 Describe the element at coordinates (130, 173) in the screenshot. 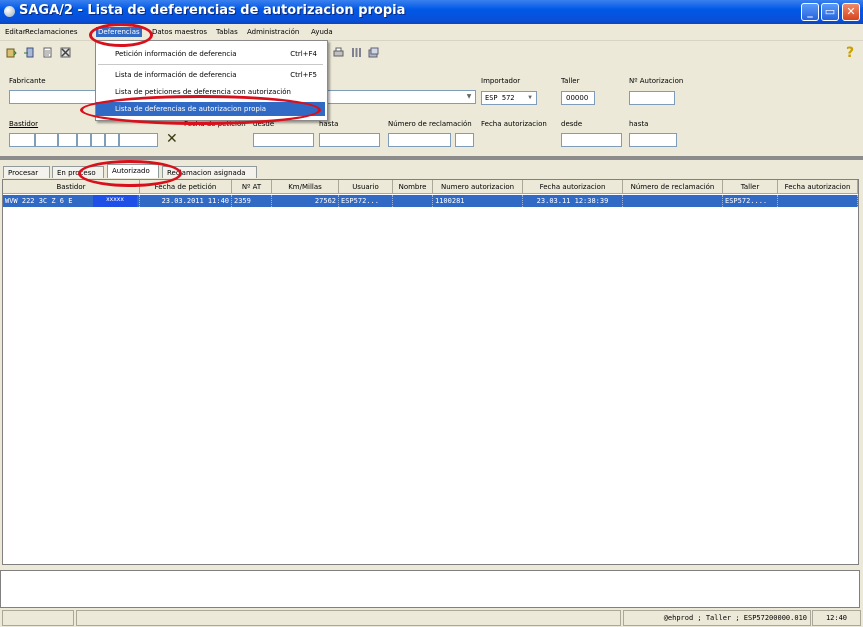

I see `highlight-ring-tab` at that location.